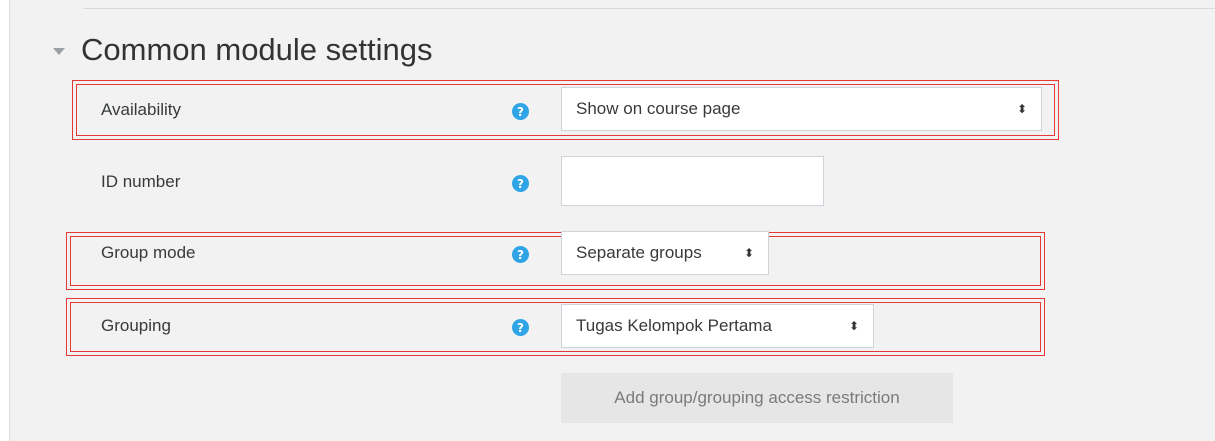 Image resolution: width=1215 pixels, height=441 pixels. What do you see at coordinates (555, 261) in the screenshot?
I see `highlight-box-group-mode` at bounding box center [555, 261].